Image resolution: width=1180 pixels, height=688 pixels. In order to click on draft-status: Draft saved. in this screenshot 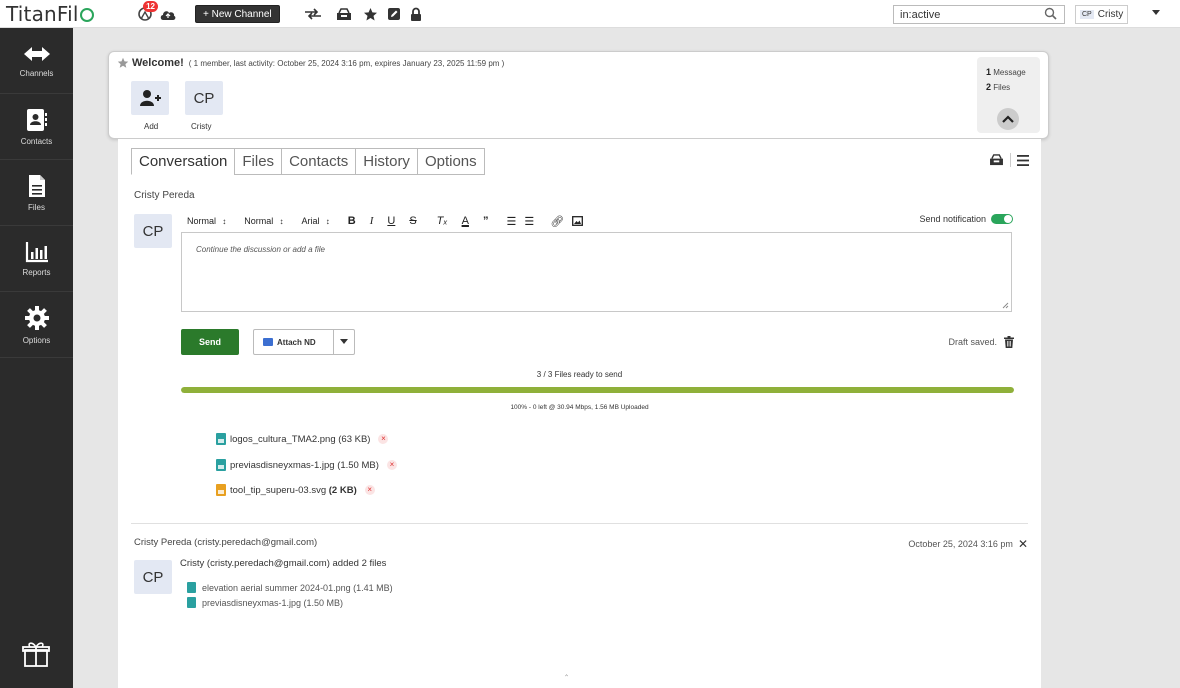, I will do `click(981, 342)`.